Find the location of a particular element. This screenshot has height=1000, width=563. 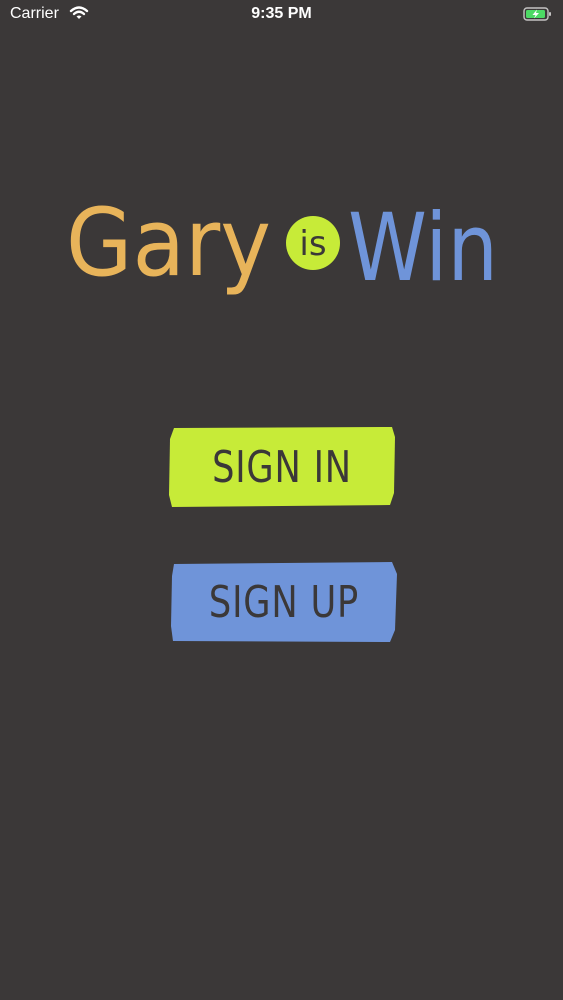

sign-in-button: SIGN IN is located at coordinates (282, 467).